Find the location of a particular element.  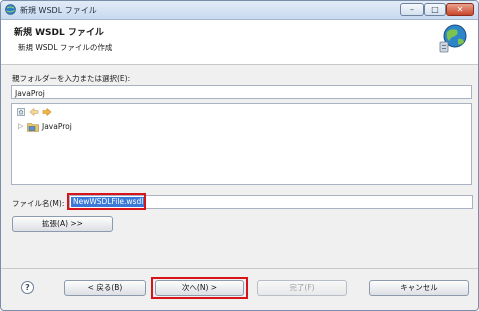

file-name-label: ファイル名(M): is located at coordinates (38, 203).